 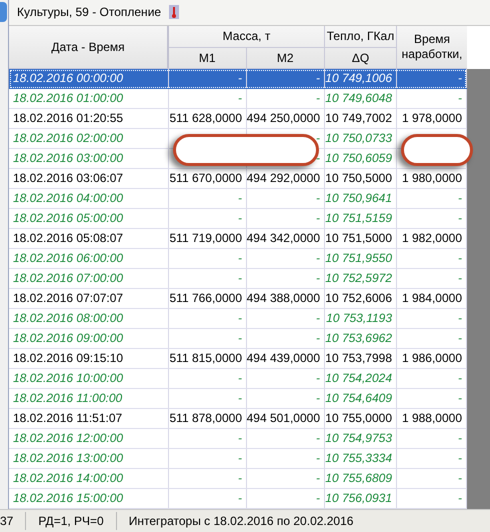 What do you see at coordinates (89, 13) in the screenshot?
I see `window-title: Культуры, 59 - Отопление` at bounding box center [89, 13].